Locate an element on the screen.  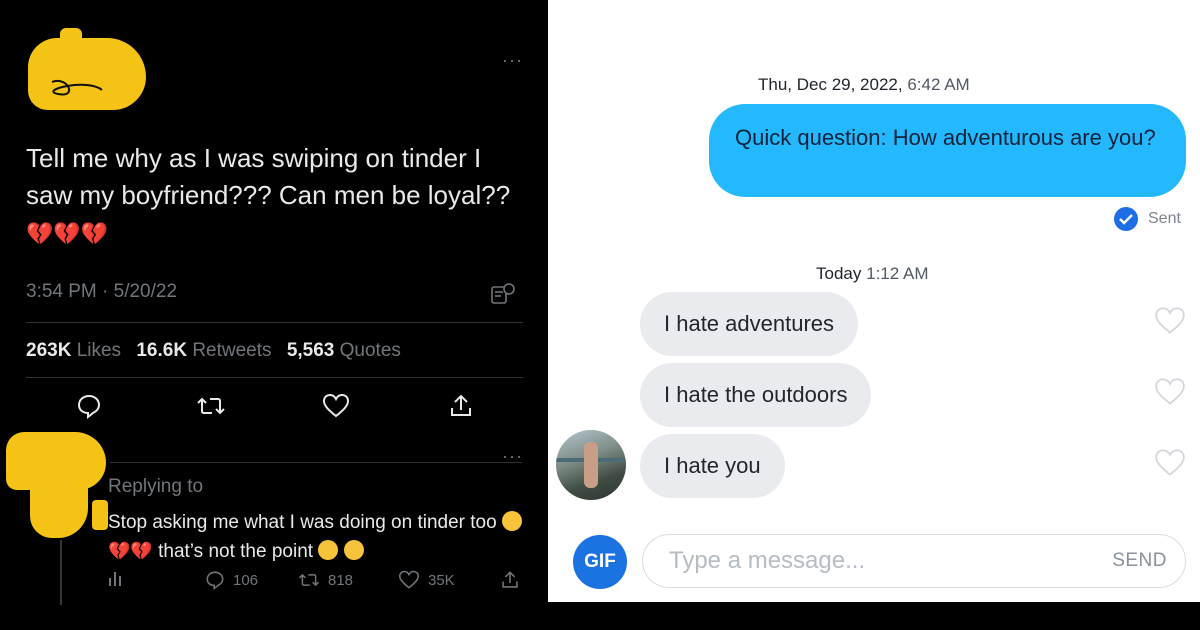
retweet-count: 818 is located at coordinates (341, 580).